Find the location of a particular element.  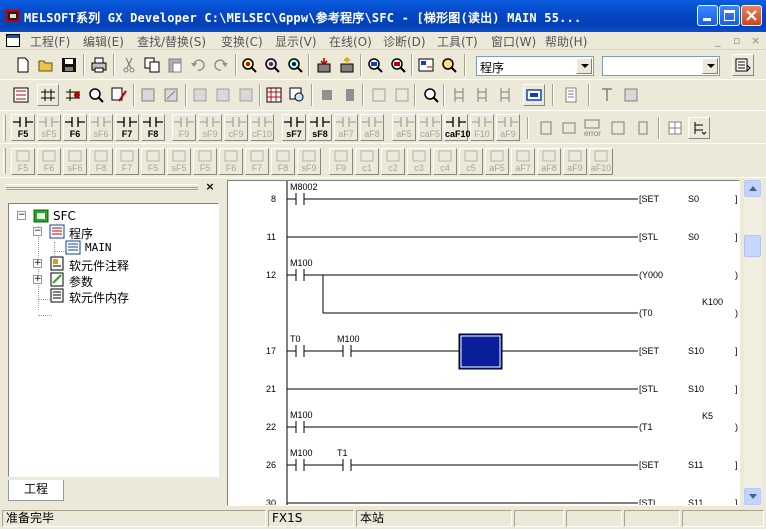

sfc-key-1: F6 is located at coordinates (49, 161).